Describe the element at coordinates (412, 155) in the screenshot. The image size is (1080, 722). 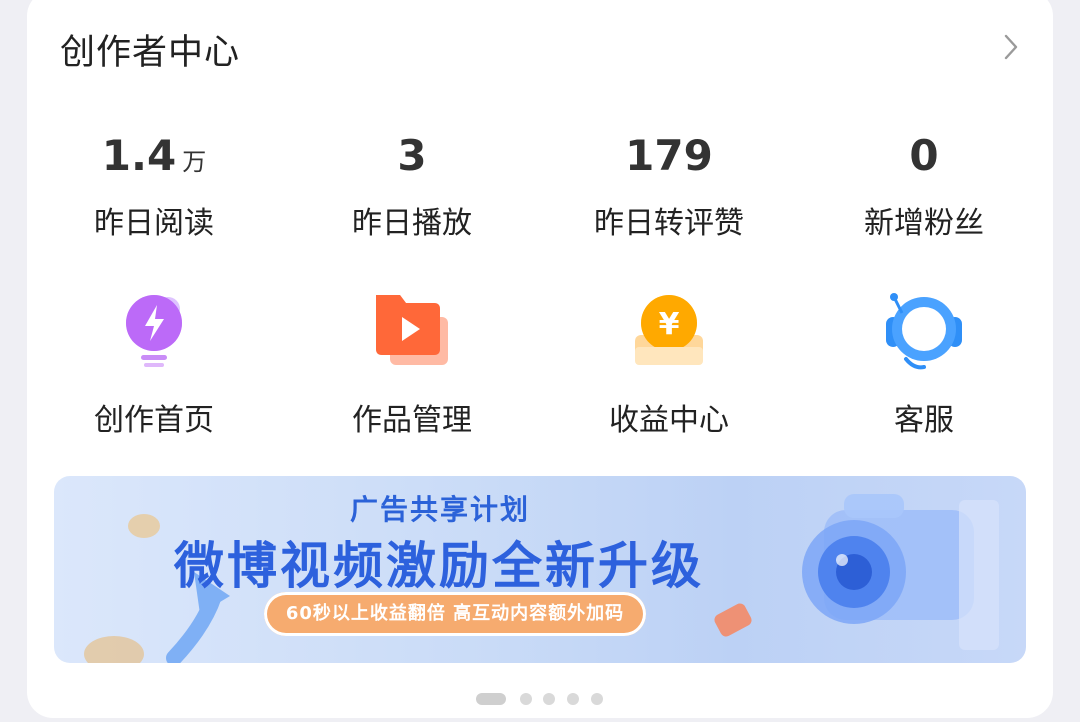
I see `stat-value: 3` at that location.